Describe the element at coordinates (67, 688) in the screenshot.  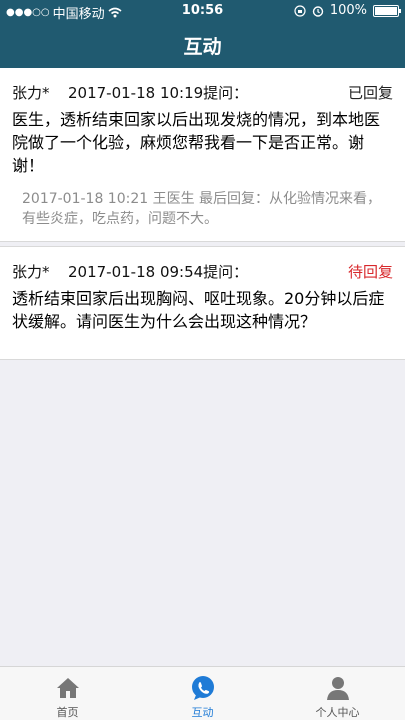
I see `home-icon` at that location.